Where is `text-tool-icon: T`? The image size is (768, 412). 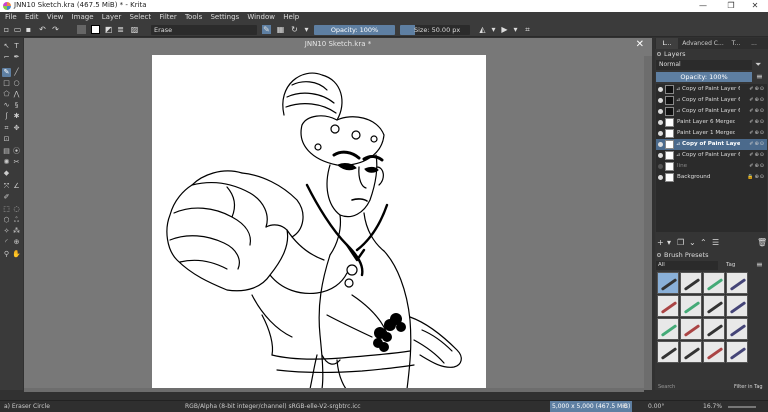 text-tool-icon: T is located at coordinates (16, 46).